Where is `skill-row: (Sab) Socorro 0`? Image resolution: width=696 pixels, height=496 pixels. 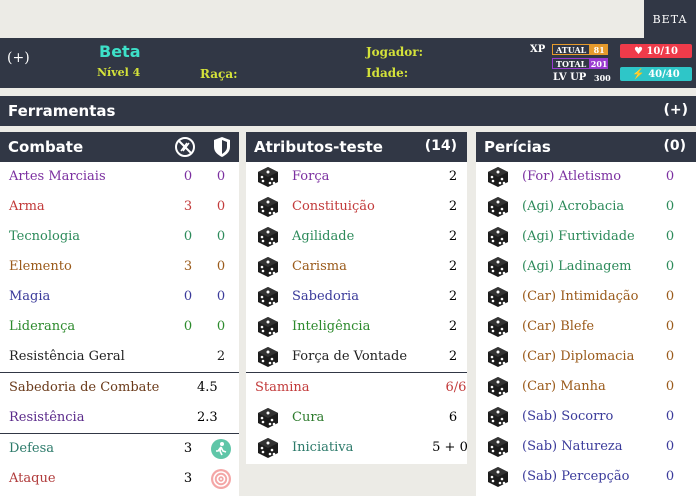
skill-row: (Sab) Socorro 0 is located at coordinates (586, 417).